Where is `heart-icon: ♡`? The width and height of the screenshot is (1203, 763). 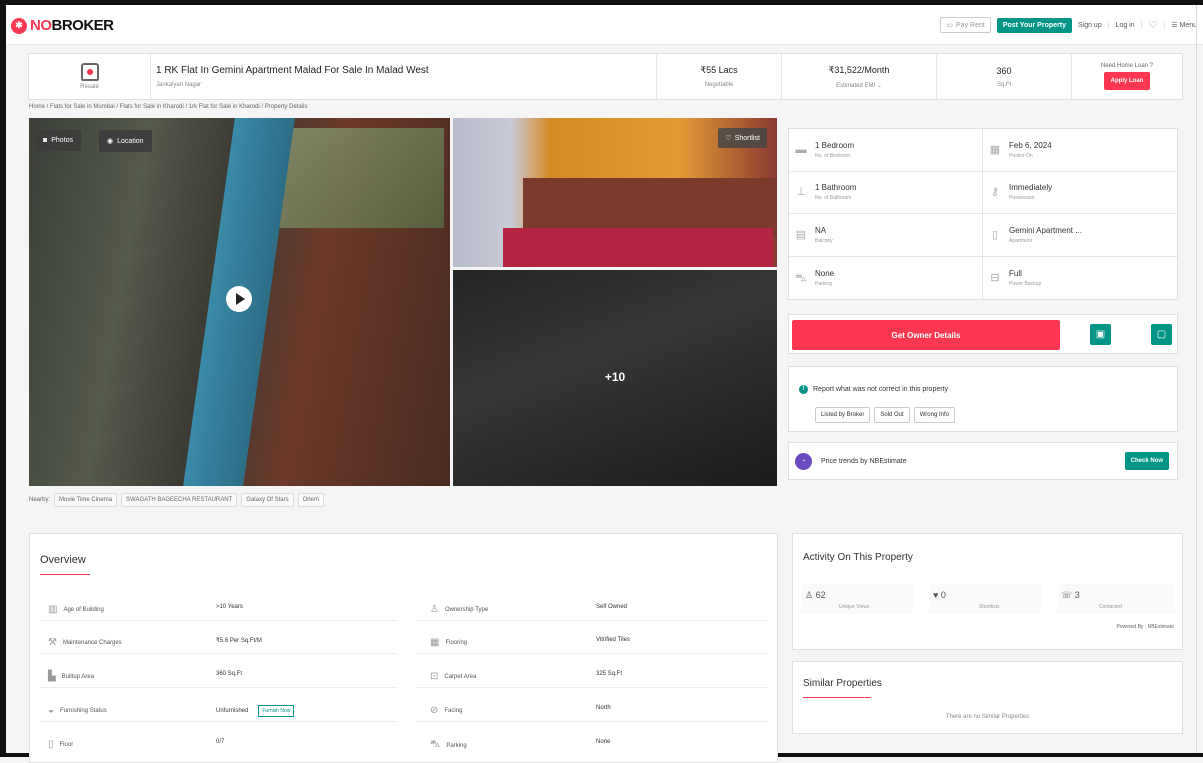
heart-icon: ♡ is located at coordinates (1152, 25).